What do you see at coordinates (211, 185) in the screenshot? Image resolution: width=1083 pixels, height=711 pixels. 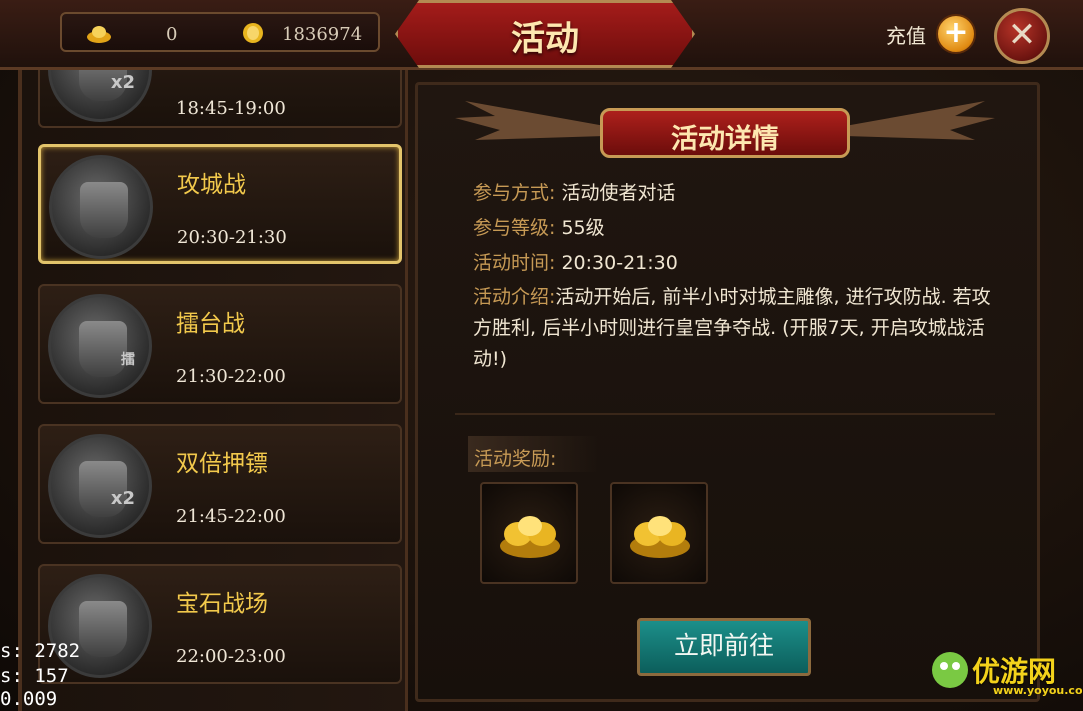 I see `activity-name: 攻城战` at bounding box center [211, 185].